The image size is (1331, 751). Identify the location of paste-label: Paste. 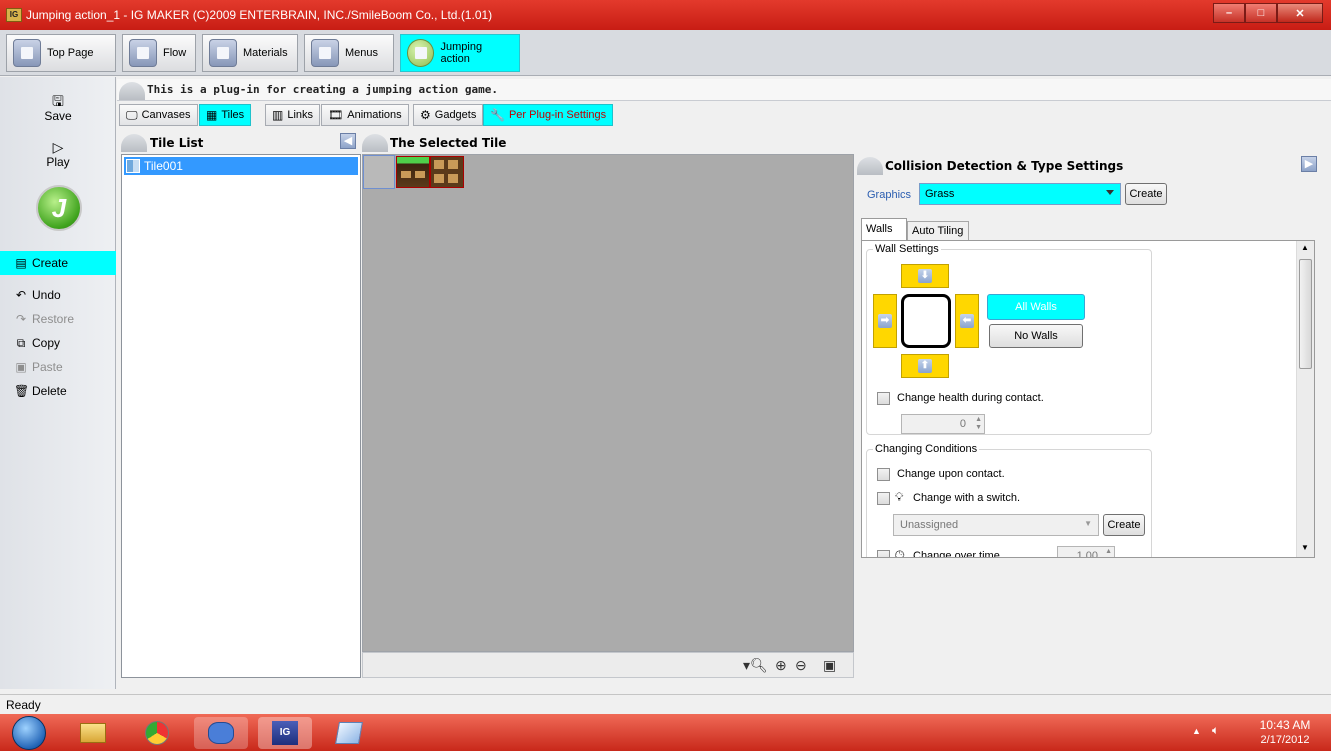
(47, 367).